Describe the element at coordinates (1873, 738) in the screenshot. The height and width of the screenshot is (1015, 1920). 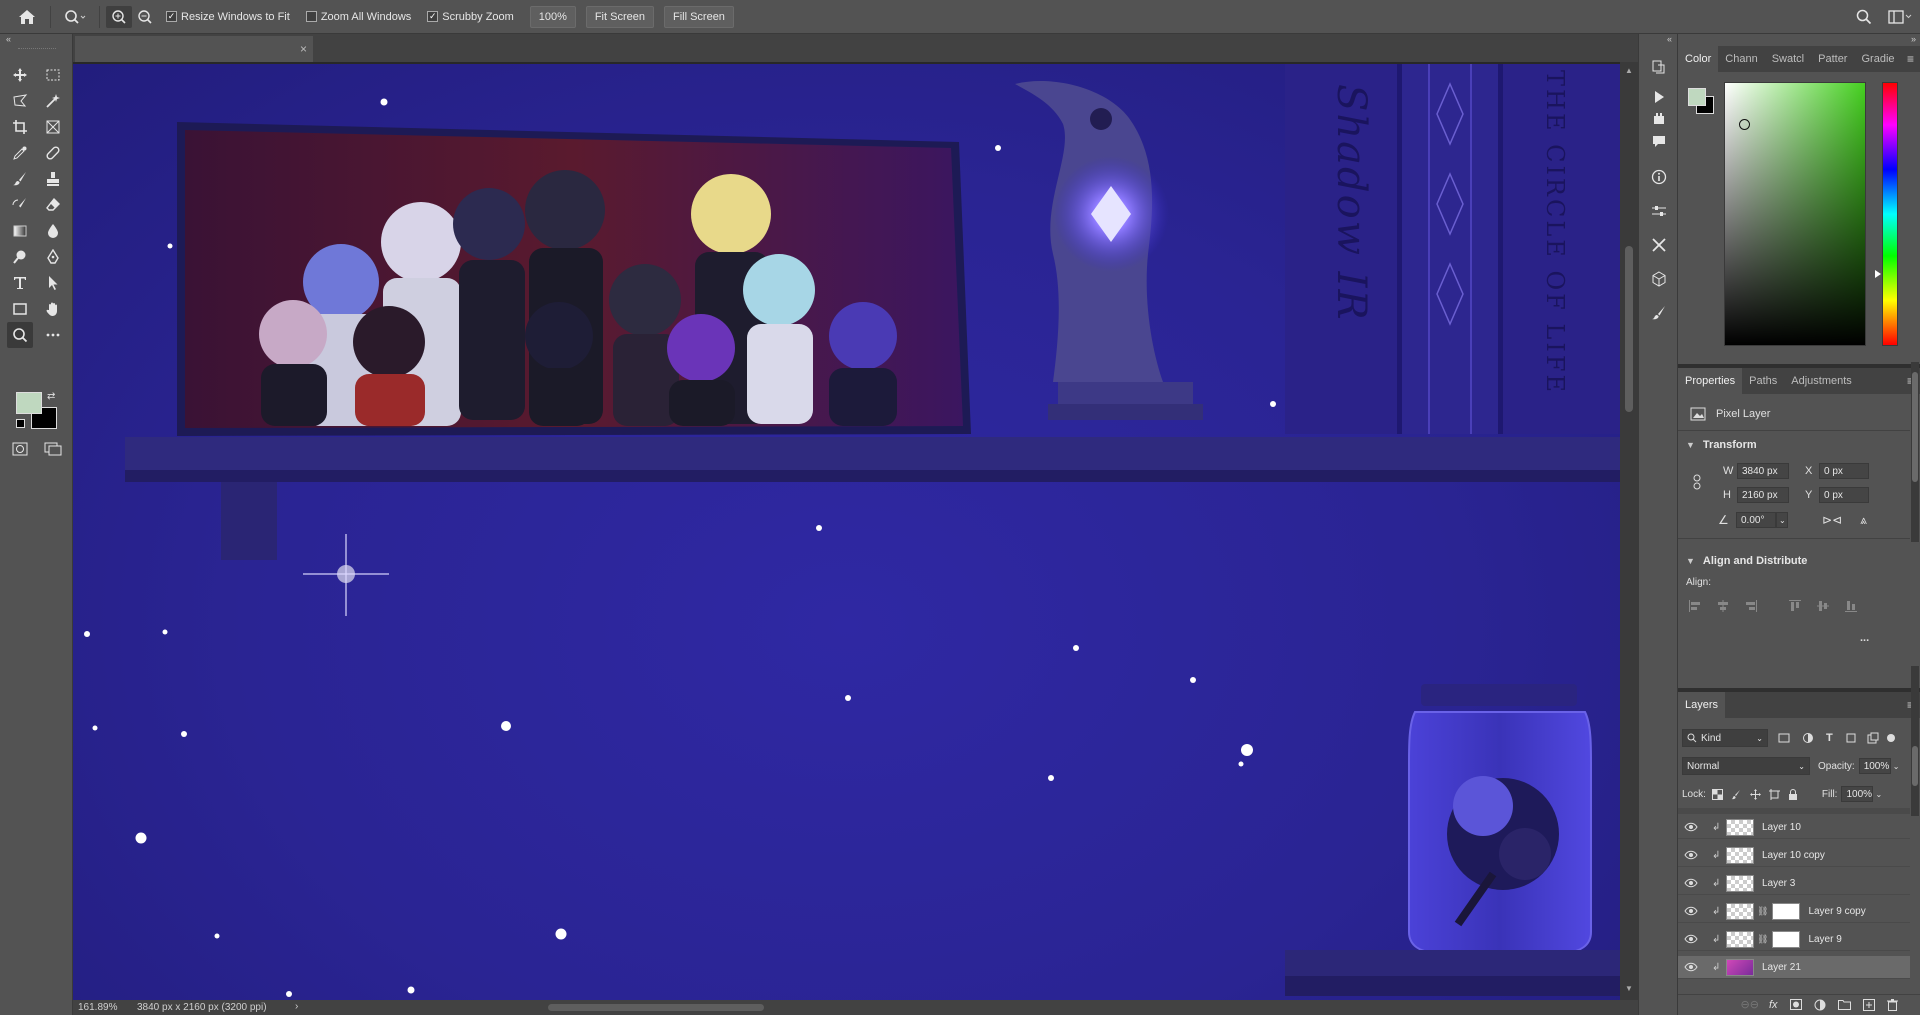
I see `filter-smart-object-icon` at that location.